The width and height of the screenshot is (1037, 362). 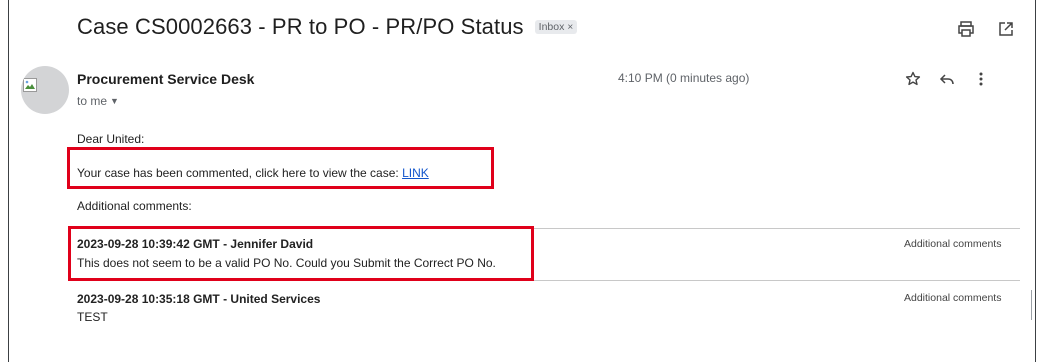 I want to click on message-time: 4:10 PM (0 minutes ago), so click(x=684, y=78).